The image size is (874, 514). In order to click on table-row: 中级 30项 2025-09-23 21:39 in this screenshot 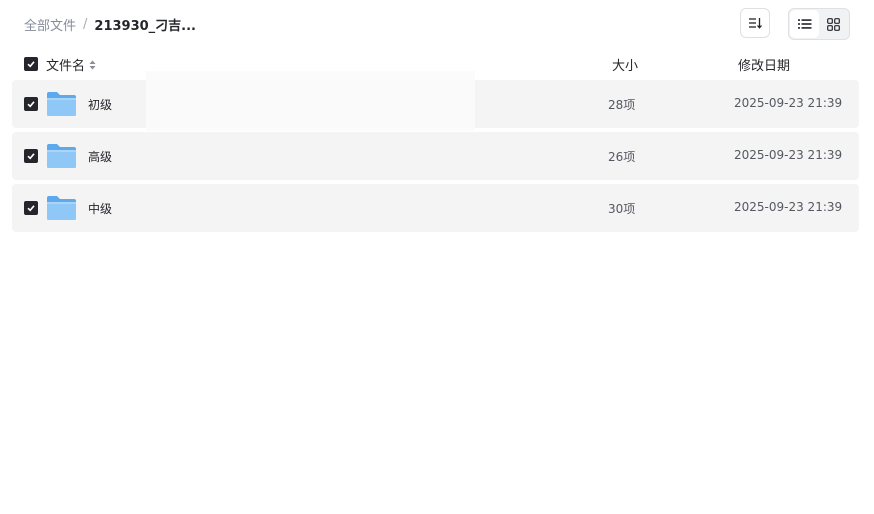, I will do `click(435, 208)`.